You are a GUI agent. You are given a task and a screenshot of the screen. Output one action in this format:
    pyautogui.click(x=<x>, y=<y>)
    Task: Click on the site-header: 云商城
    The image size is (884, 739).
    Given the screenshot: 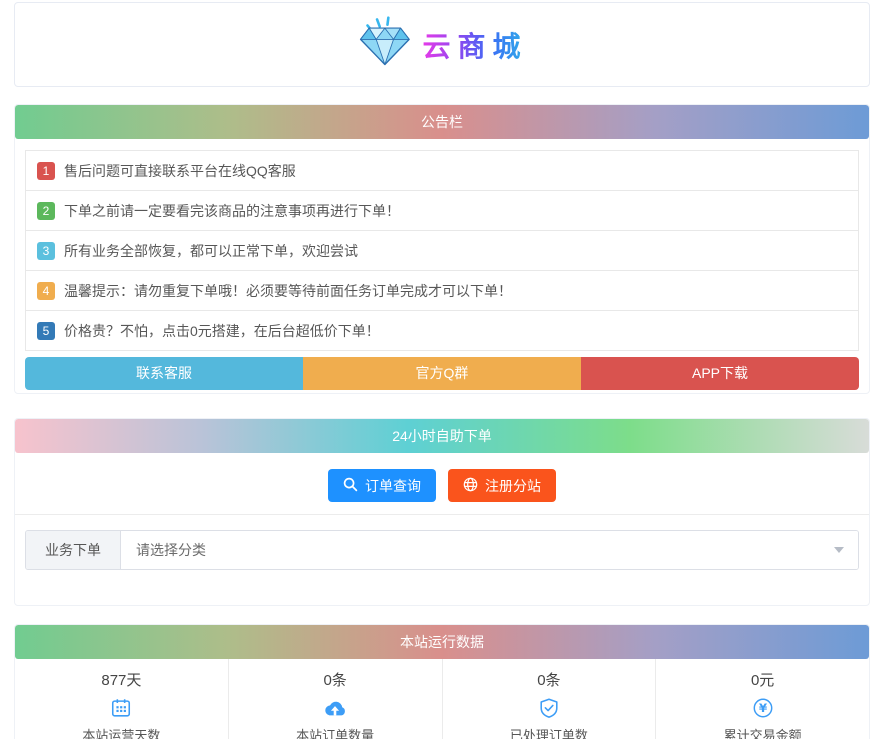 What is the action you would take?
    pyautogui.click(x=442, y=44)
    